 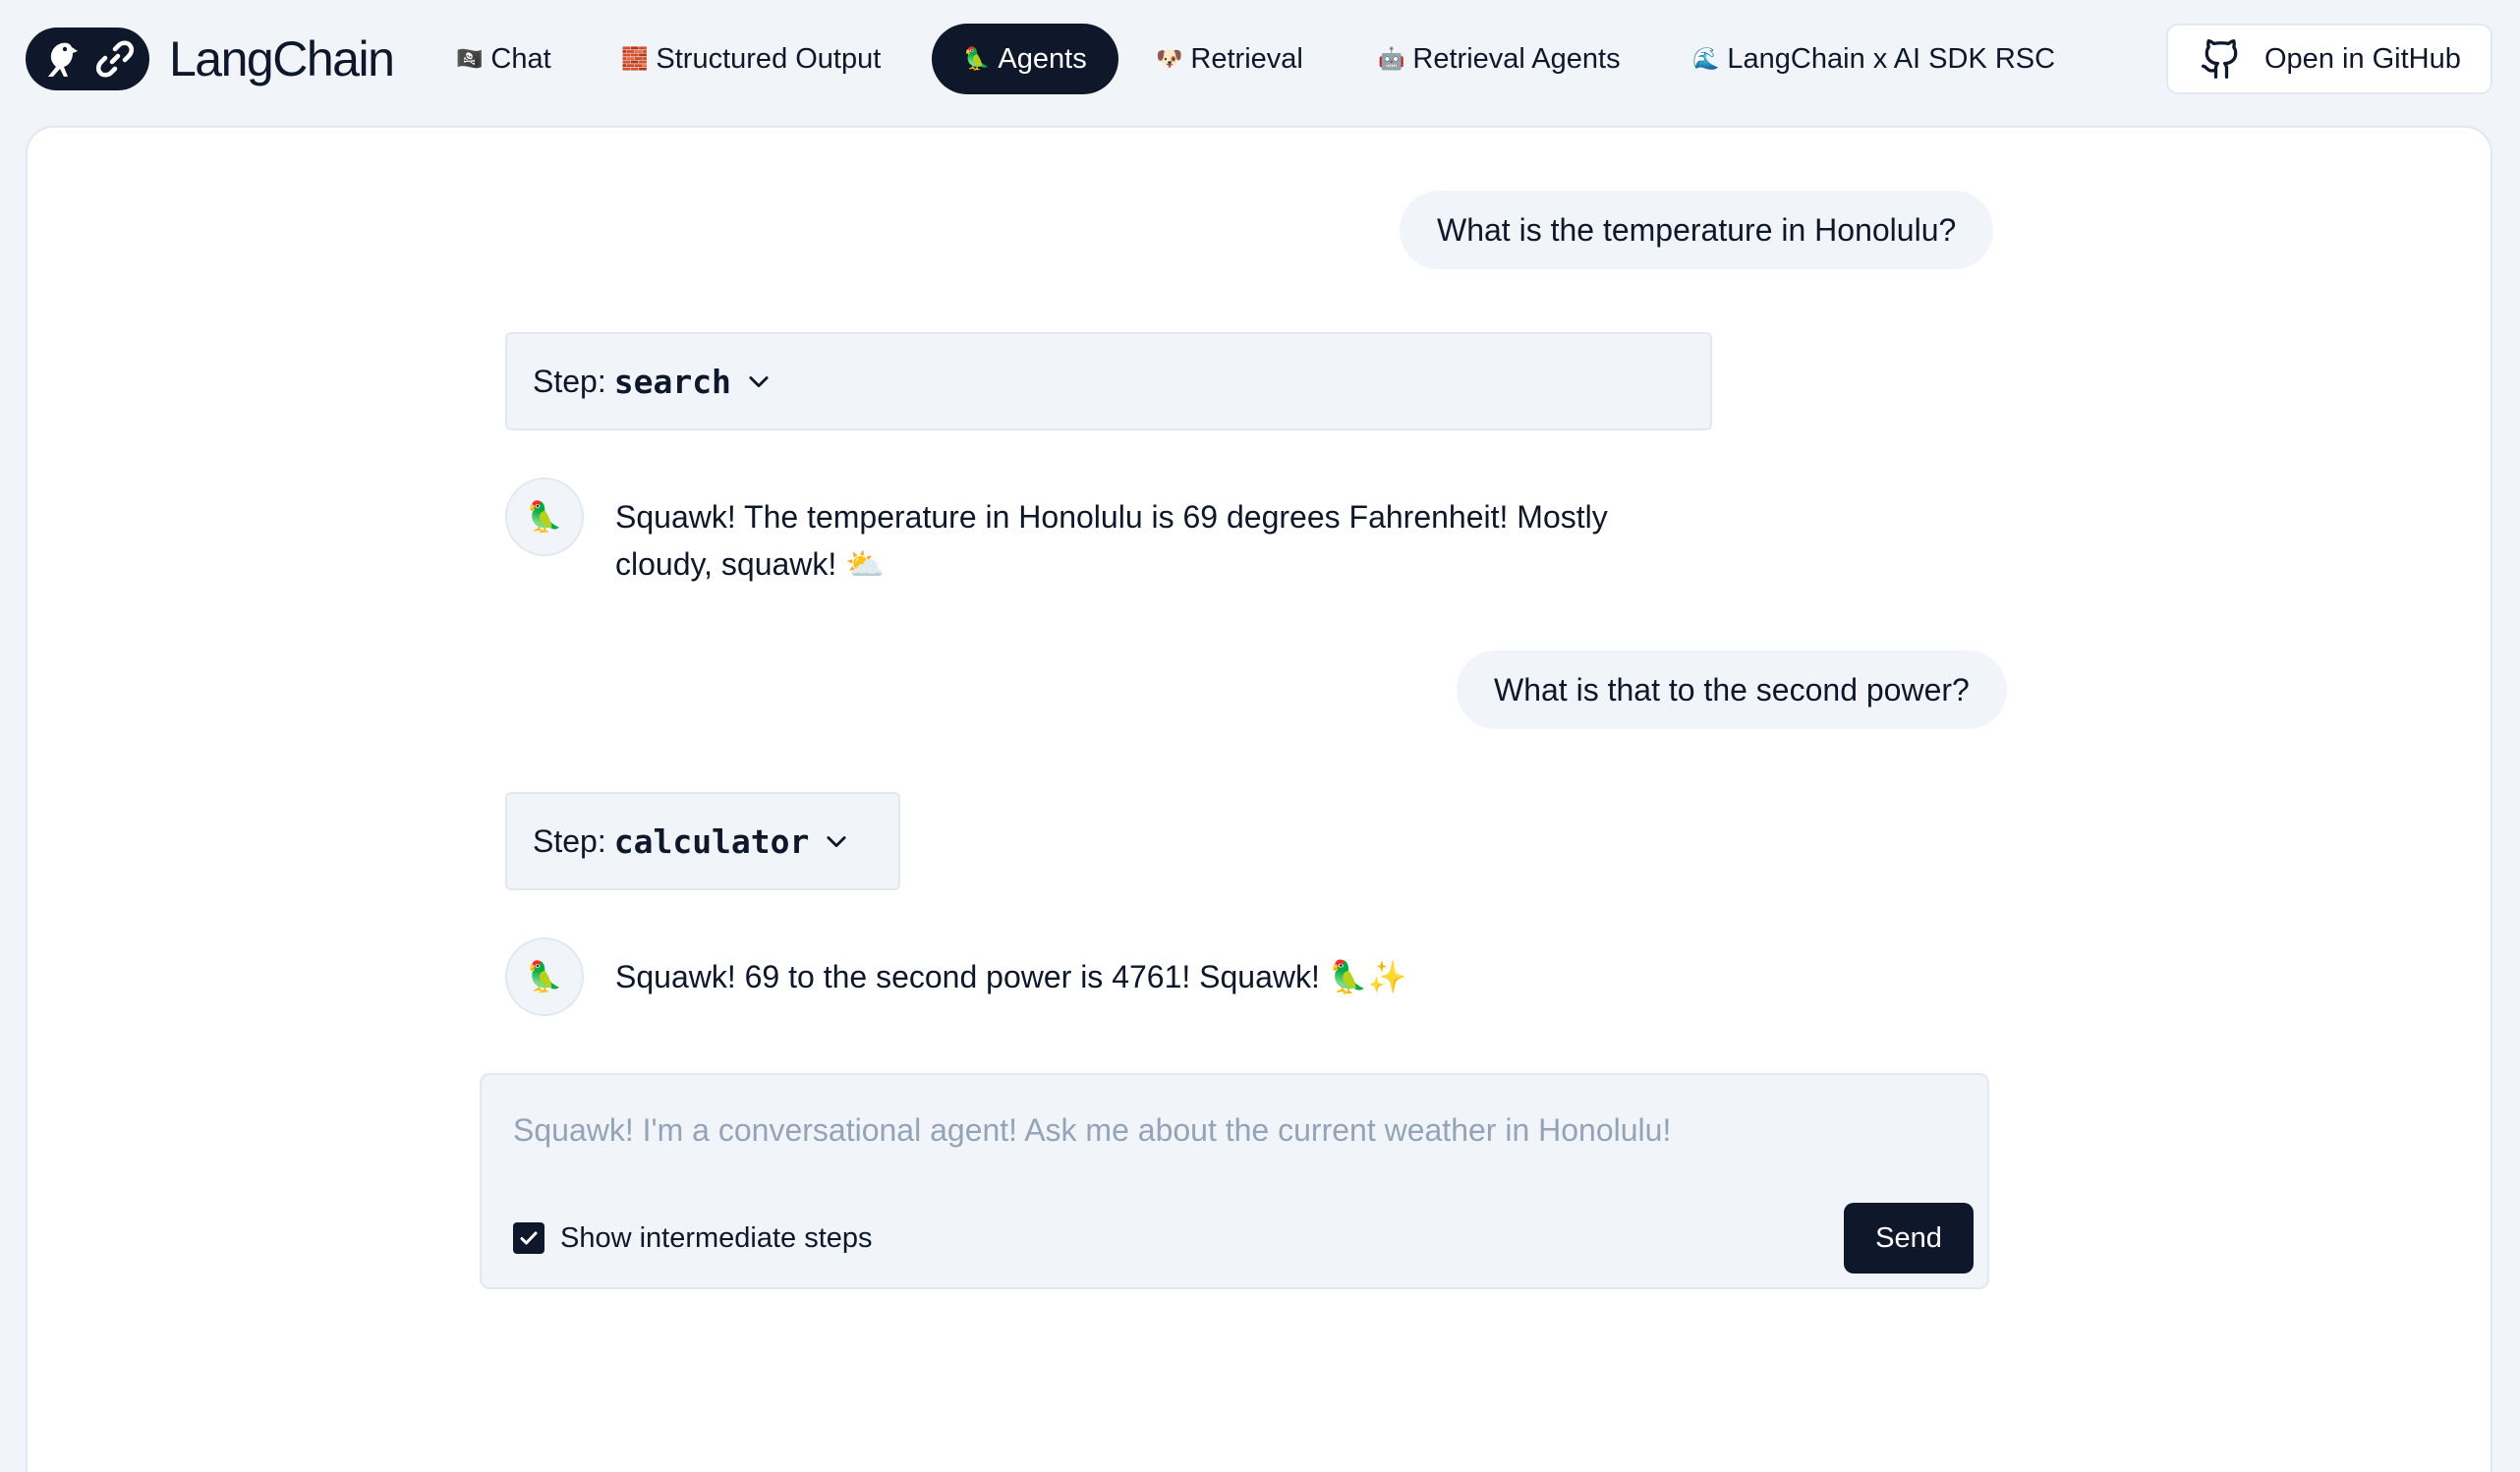 I want to click on message-input, so click(x=1230, y=1130).